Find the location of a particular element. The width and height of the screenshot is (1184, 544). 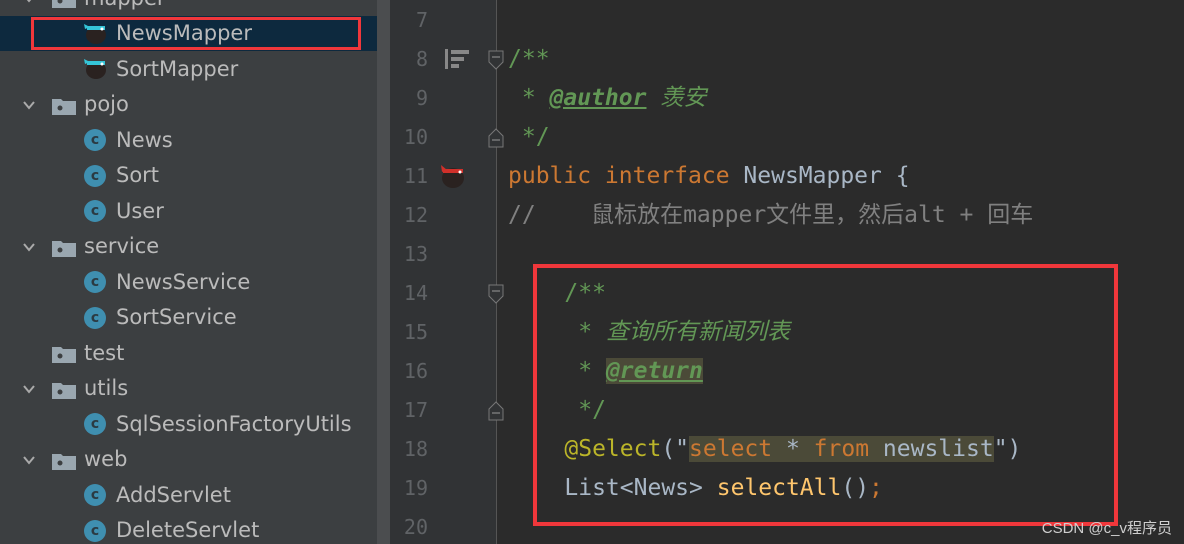

code-token: // 鼠标放在mapper文件里，然后alt + 回车 is located at coordinates (771, 215).